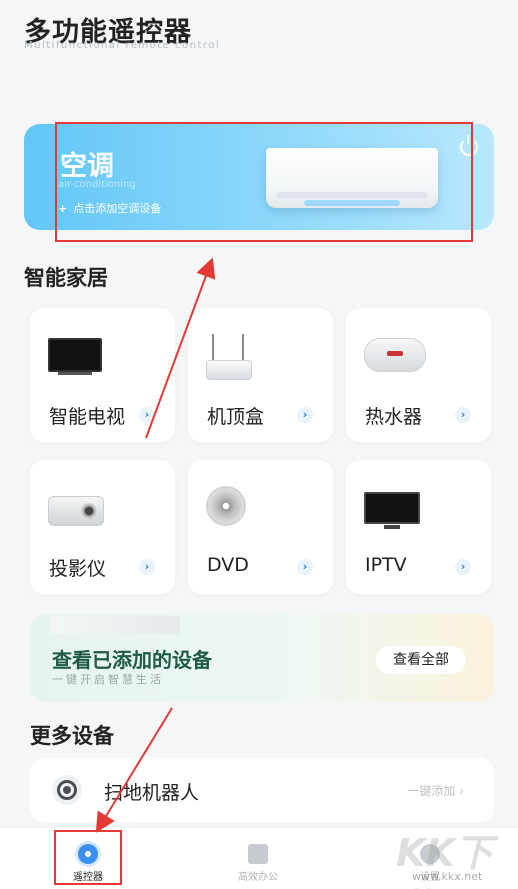  Describe the element at coordinates (102, 527) in the screenshot. I see `device-card-projector: 投影仪 ›` at that location.